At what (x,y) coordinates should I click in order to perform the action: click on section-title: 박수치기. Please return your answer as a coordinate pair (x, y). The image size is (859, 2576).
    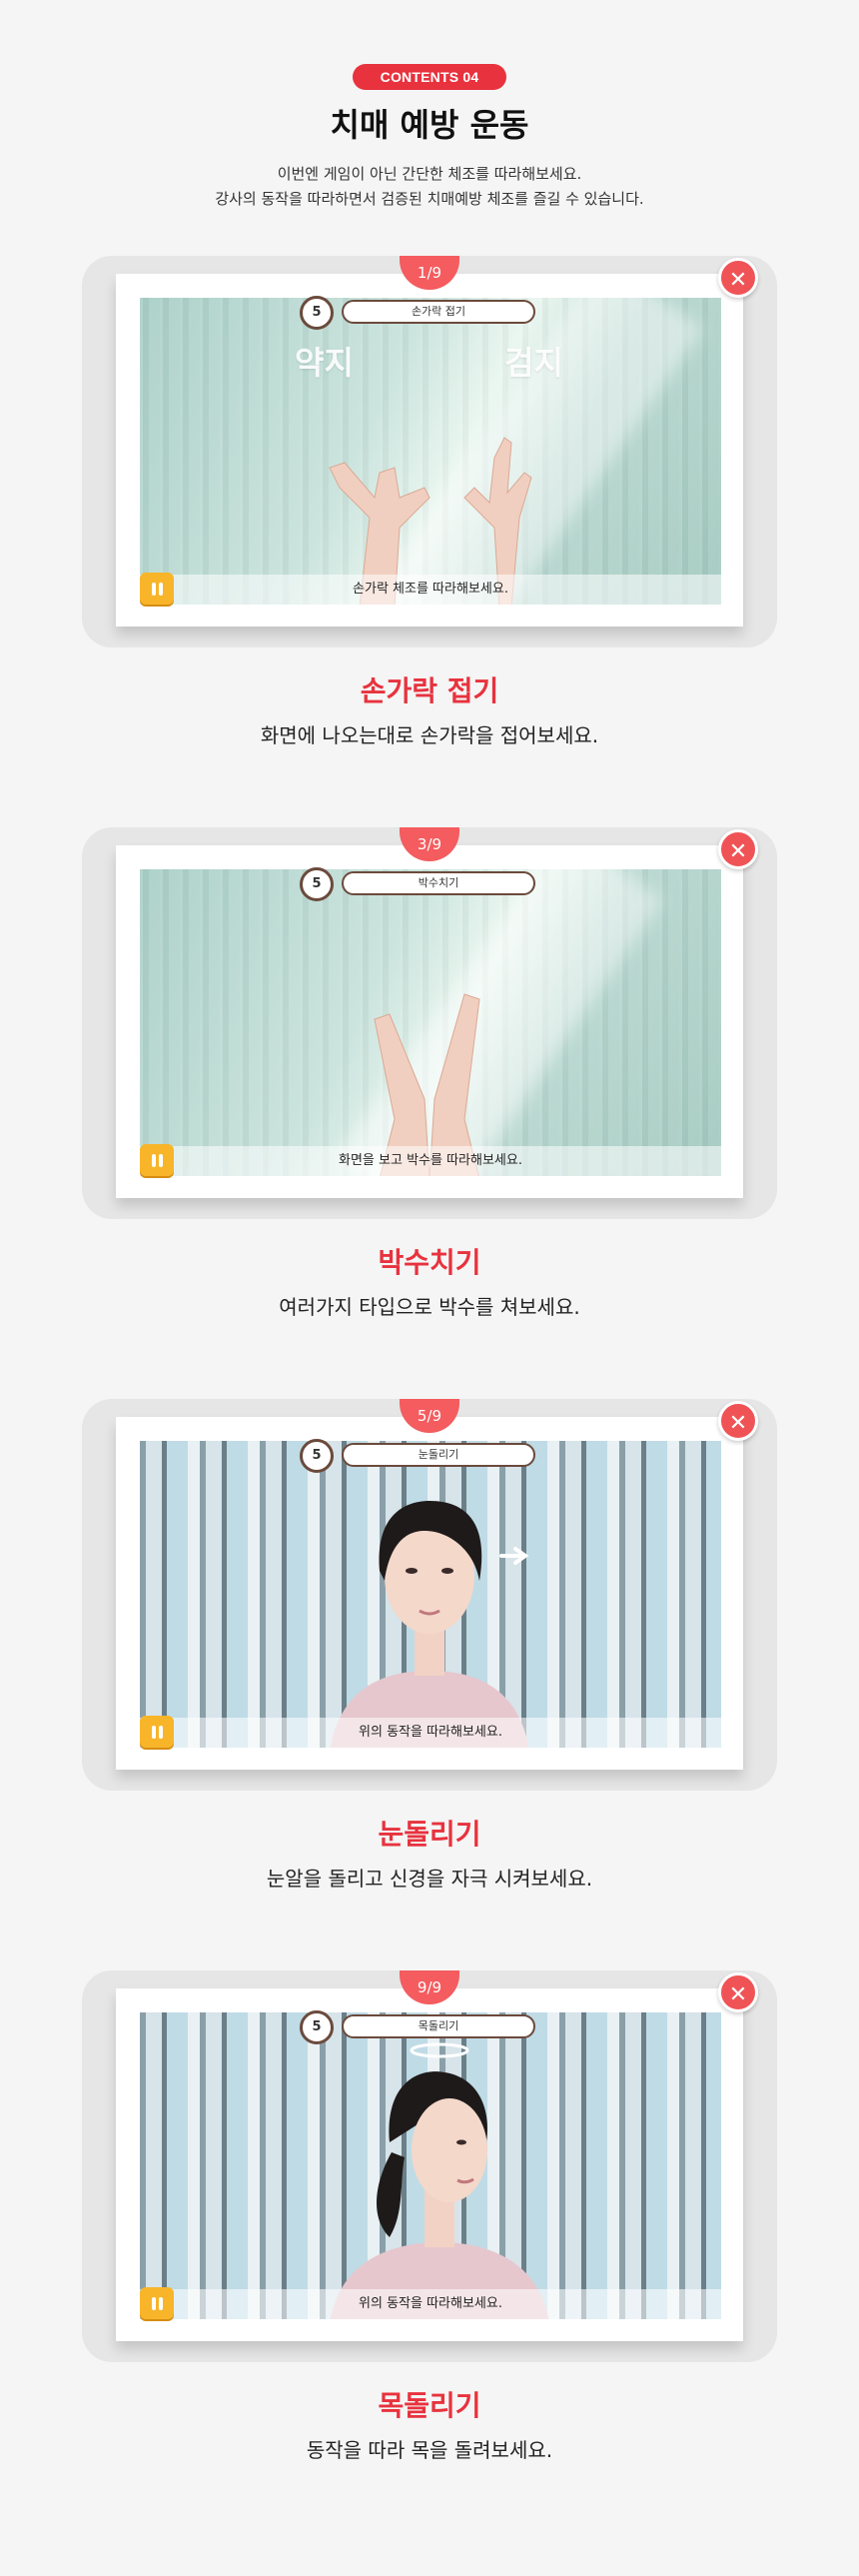
    Looking at the image, I should click on (429, 1262).